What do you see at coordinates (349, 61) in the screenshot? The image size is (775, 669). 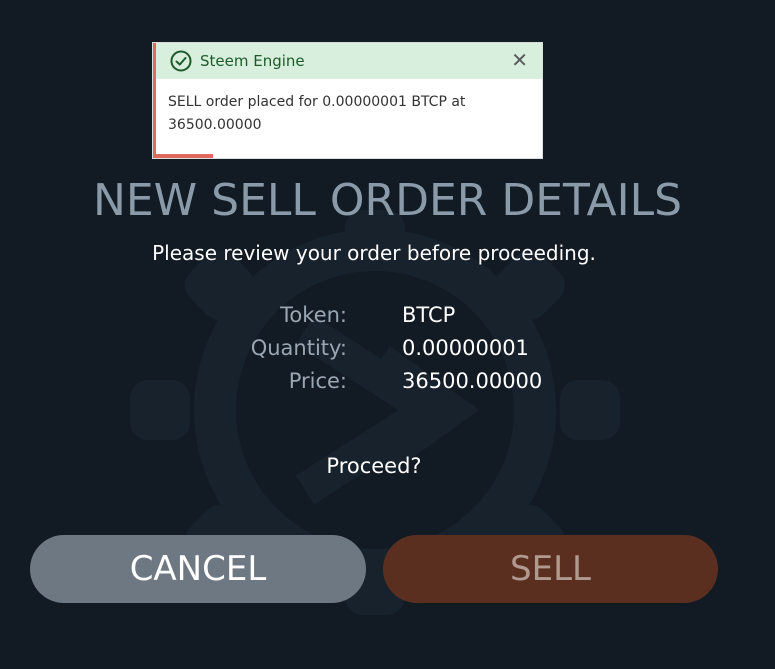 I see `toast-header: Steem Engine ✕` at bounding box center [349, 61].